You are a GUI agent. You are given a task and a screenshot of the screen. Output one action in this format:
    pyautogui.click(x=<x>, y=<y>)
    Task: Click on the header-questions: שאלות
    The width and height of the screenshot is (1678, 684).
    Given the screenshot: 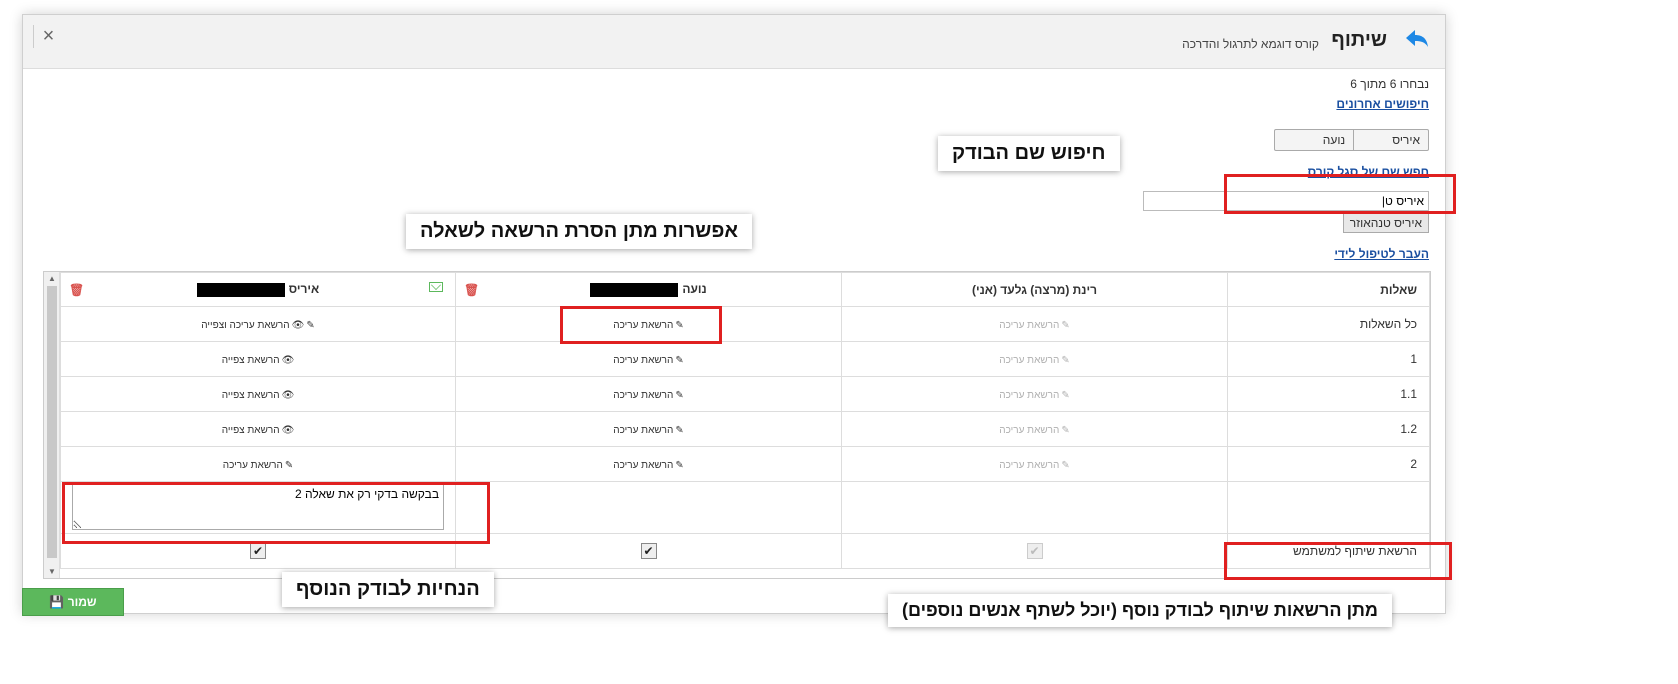 What is the action you would take?
    pyautogui.click(x=1328, y=289)
    